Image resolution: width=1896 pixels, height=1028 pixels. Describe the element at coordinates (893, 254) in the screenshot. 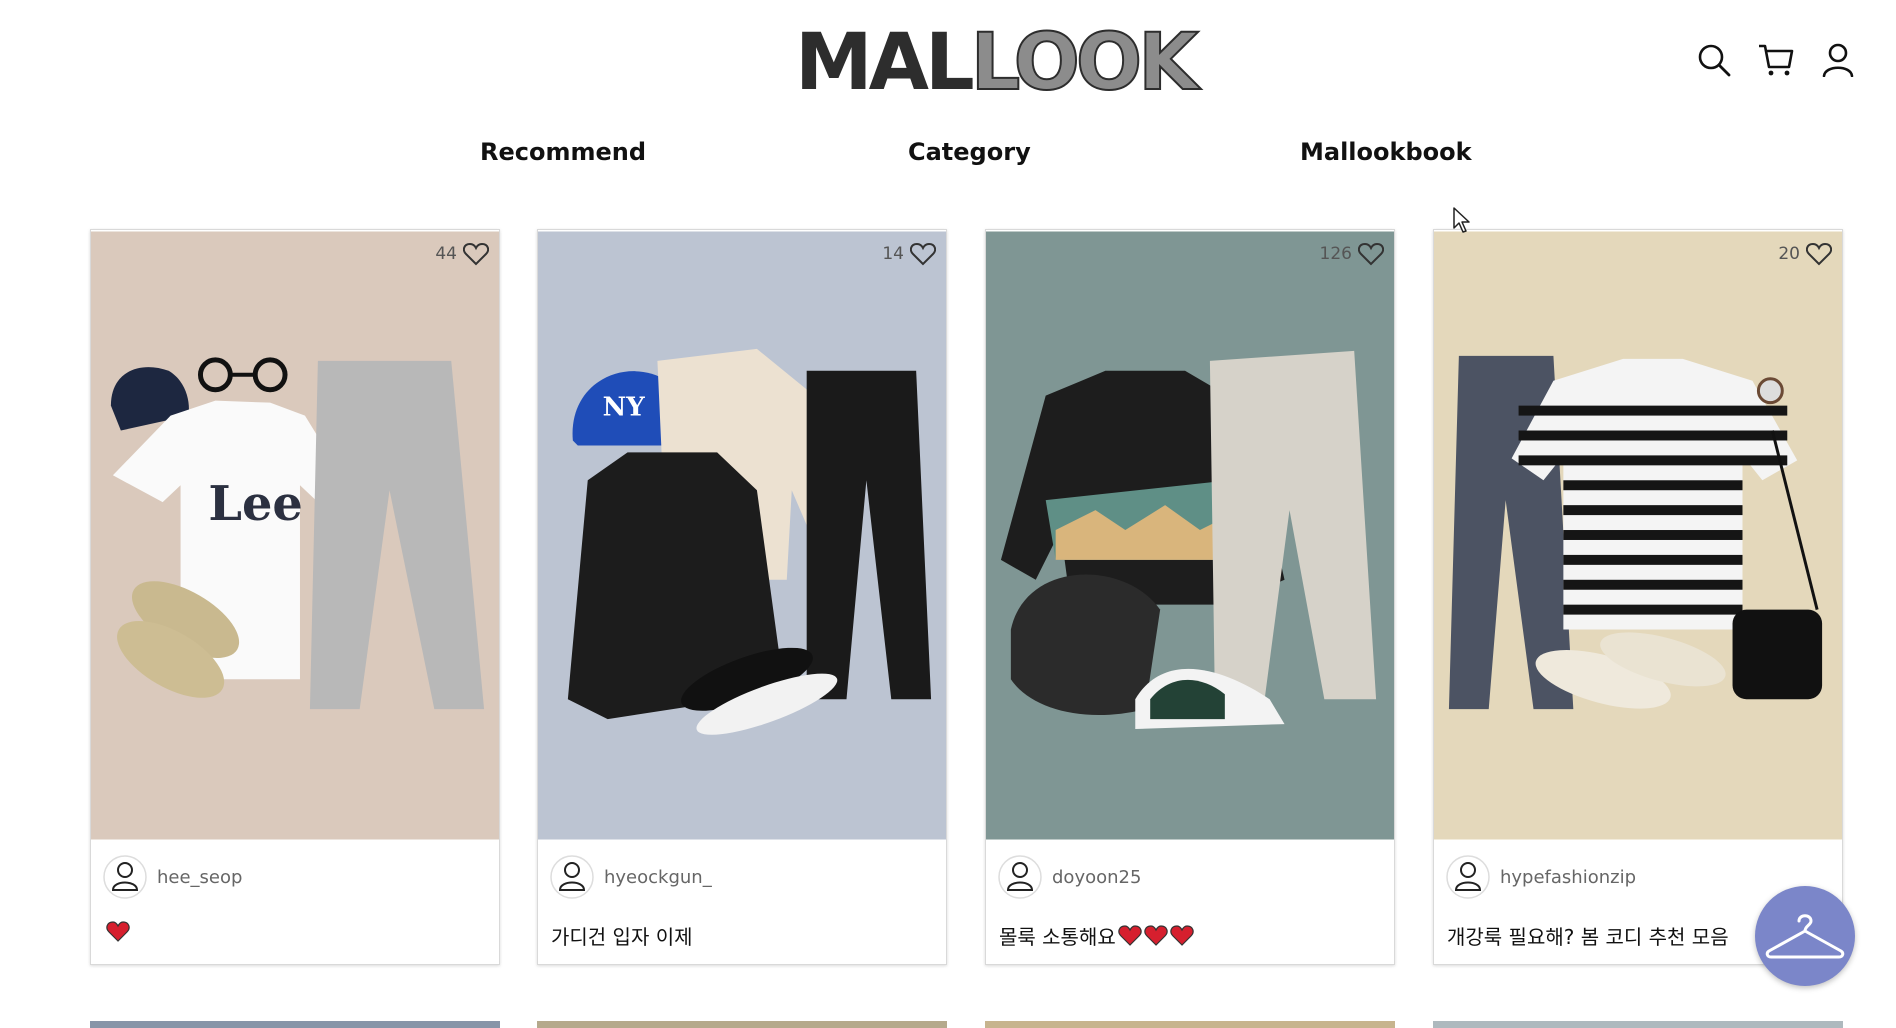

I see `like-count: 14` at that location.